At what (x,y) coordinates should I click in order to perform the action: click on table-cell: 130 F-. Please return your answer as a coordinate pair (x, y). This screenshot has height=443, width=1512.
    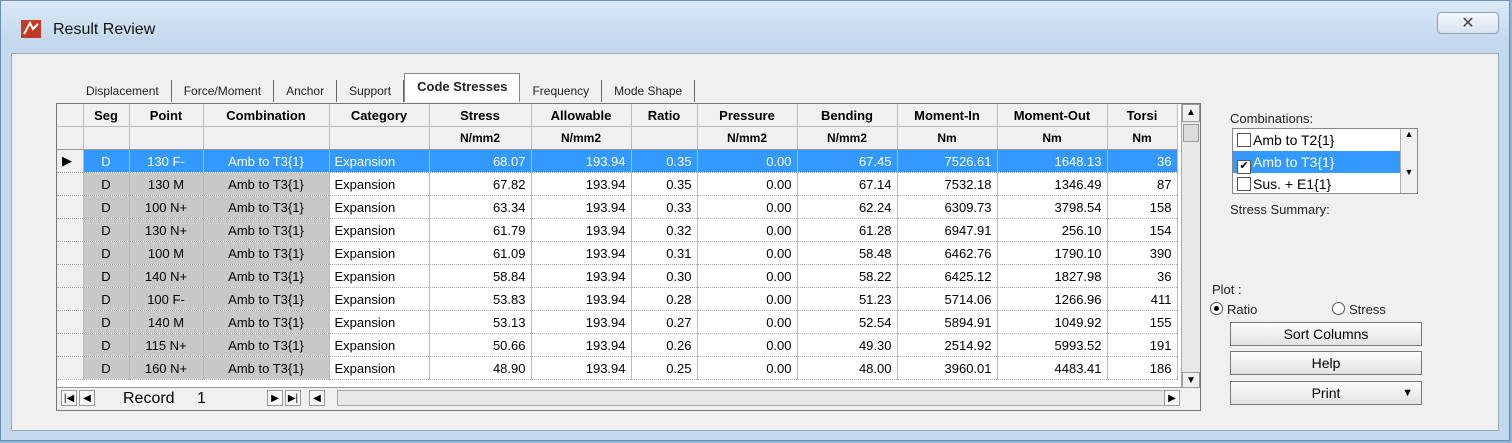
    Looking at the image, I should click on (166, 161).